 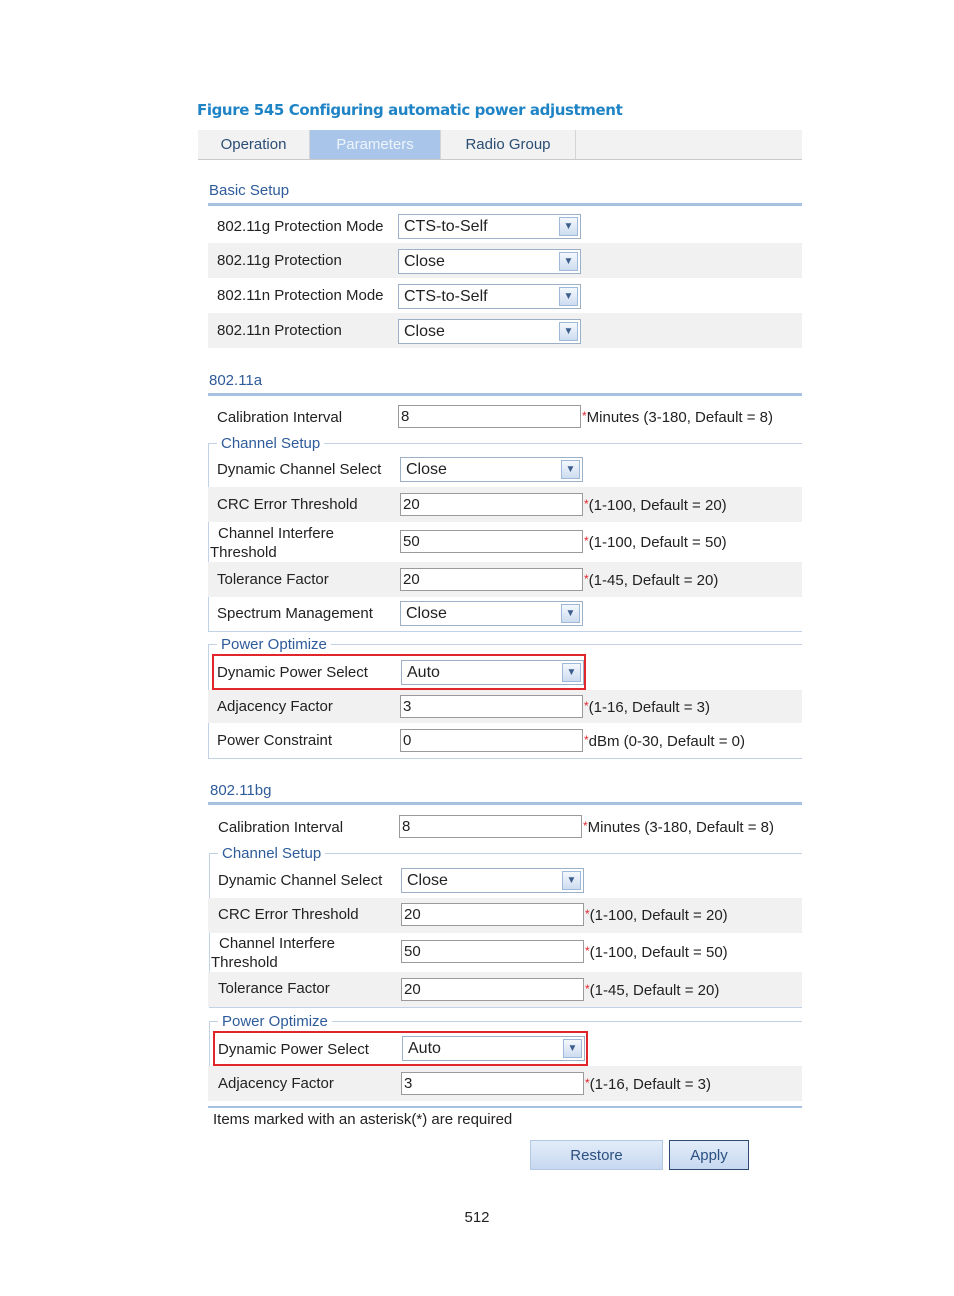 I want to click on hint-text: (1-45, Default = 20), so click(x=654, y=990).